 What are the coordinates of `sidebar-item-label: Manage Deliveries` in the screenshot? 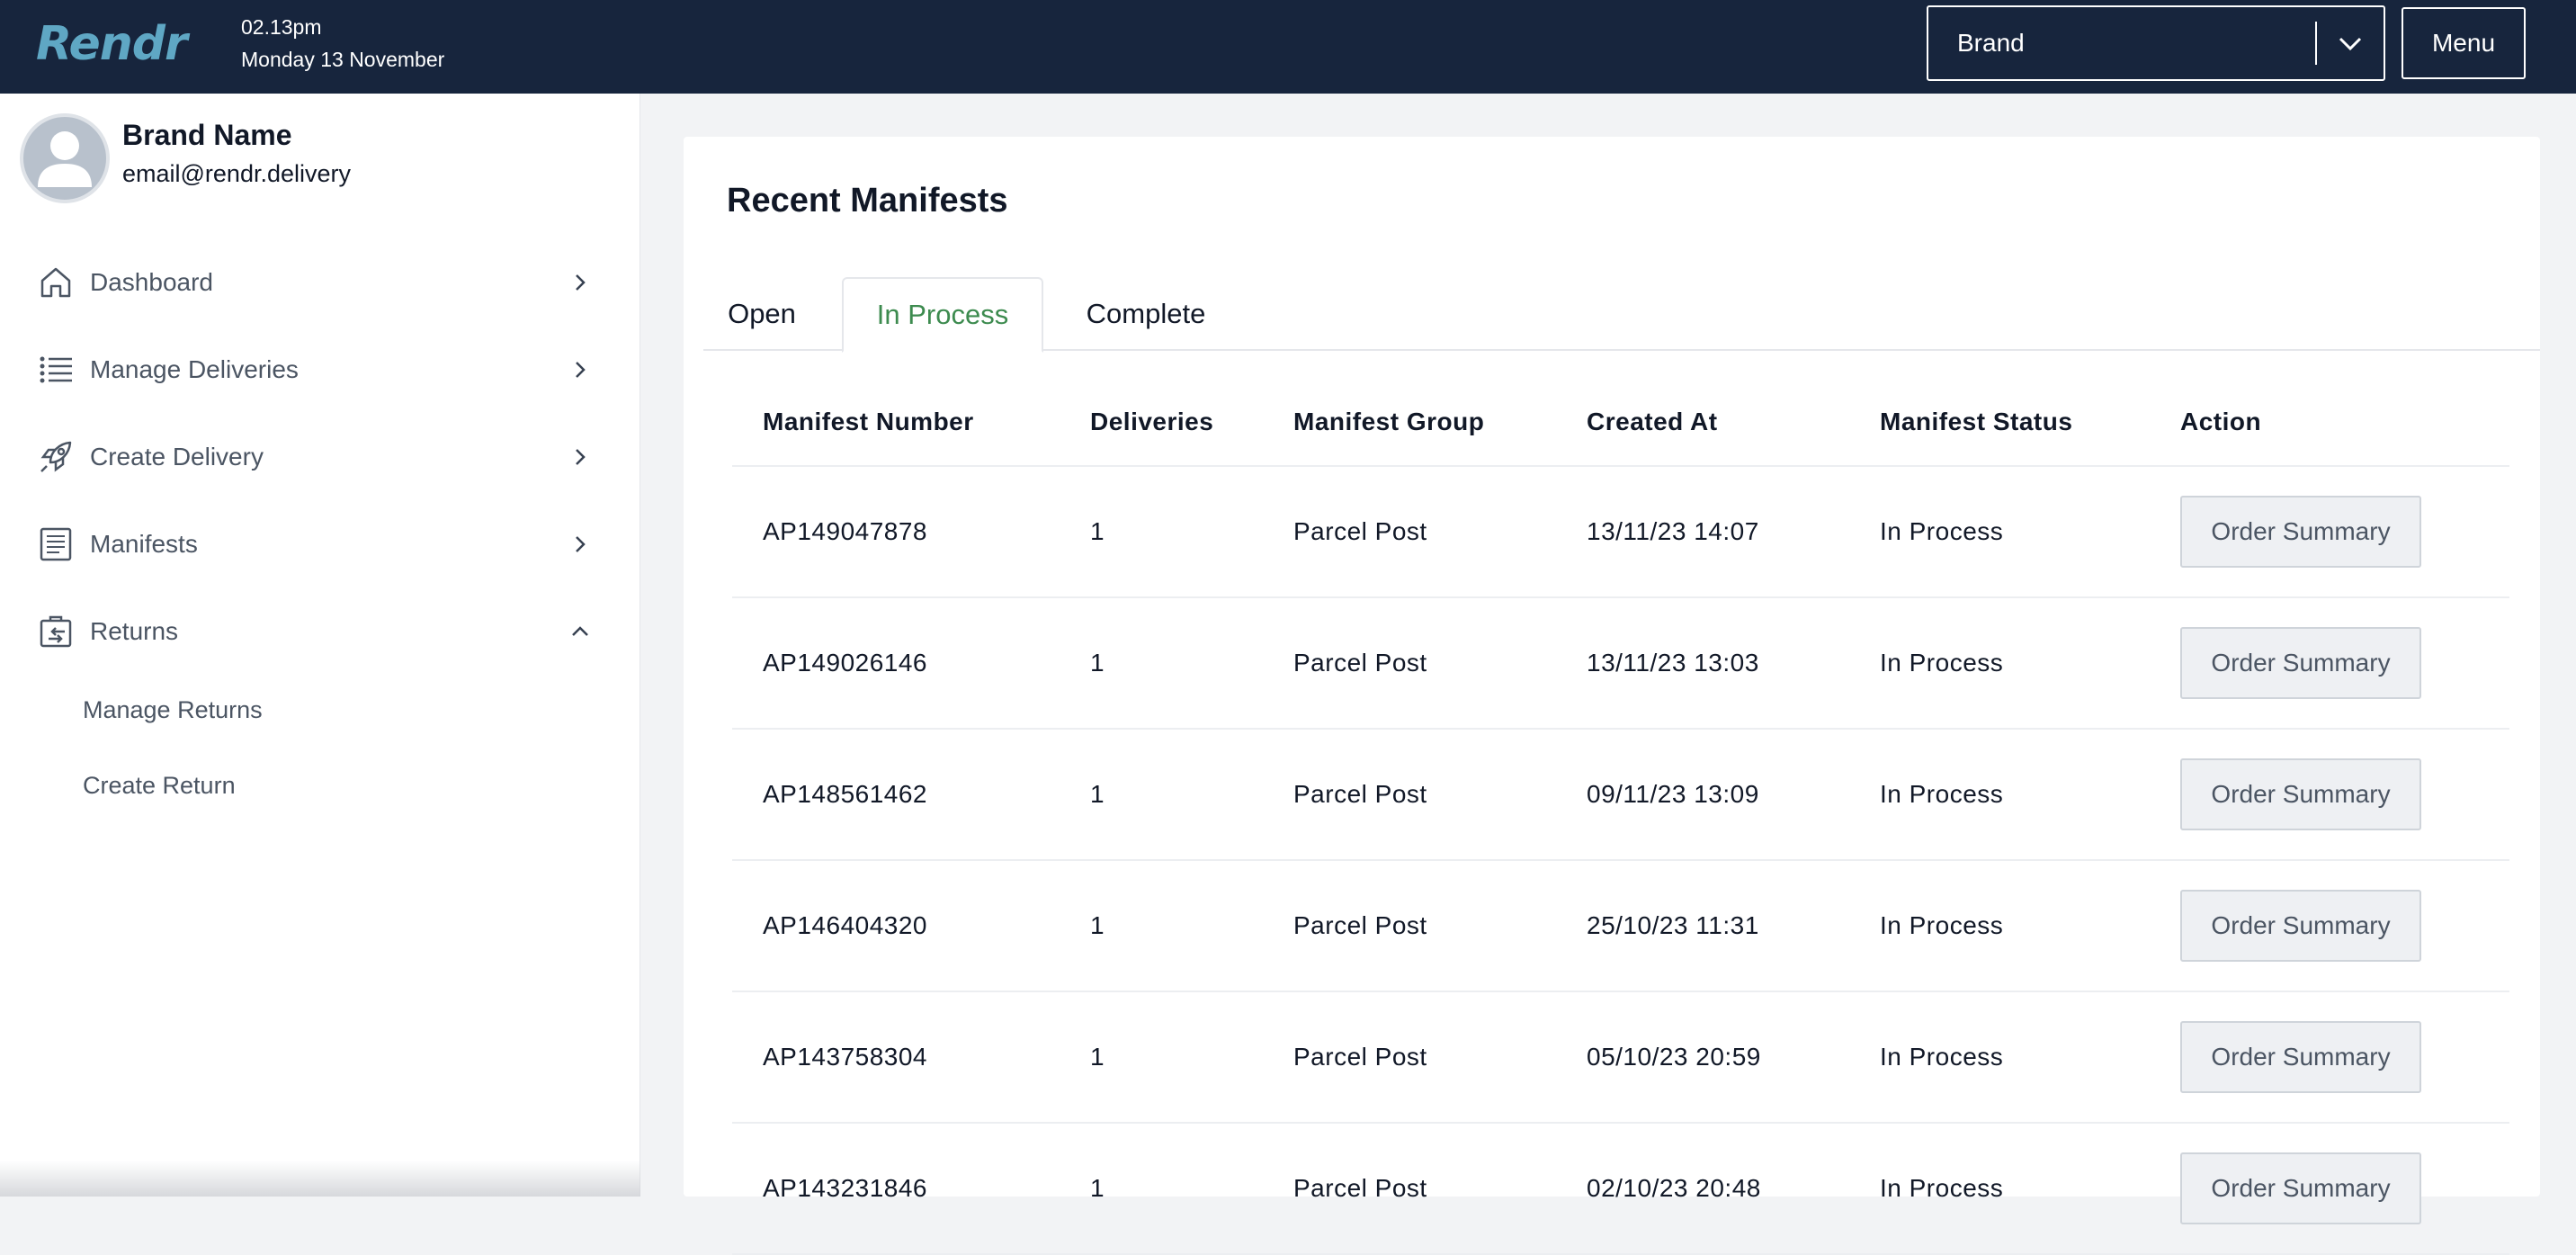 It's located at (194, 369).